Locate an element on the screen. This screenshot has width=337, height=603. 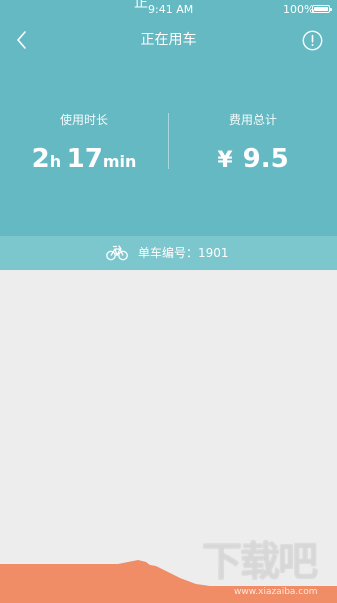
battery-level: 100% is located at coordinates (299, 9).